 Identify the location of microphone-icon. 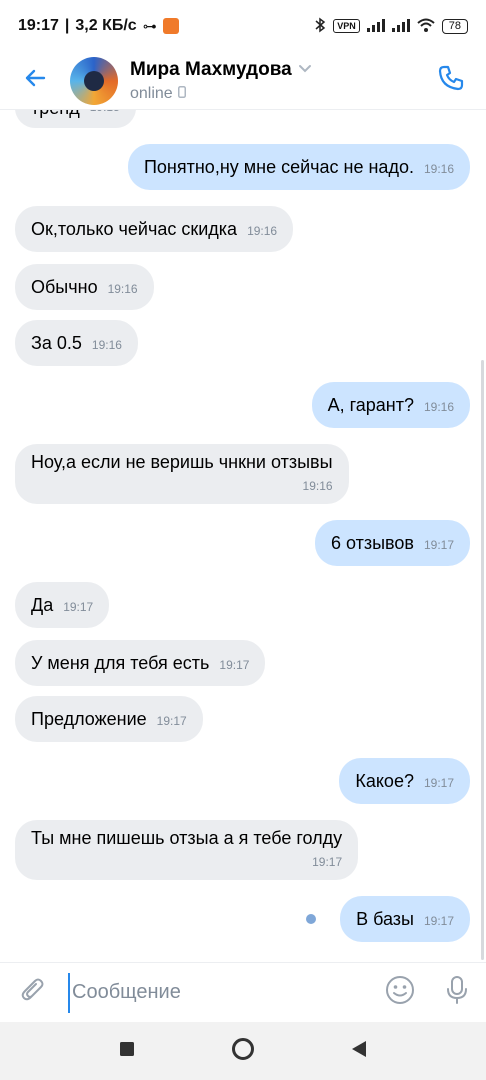
(457, 992).